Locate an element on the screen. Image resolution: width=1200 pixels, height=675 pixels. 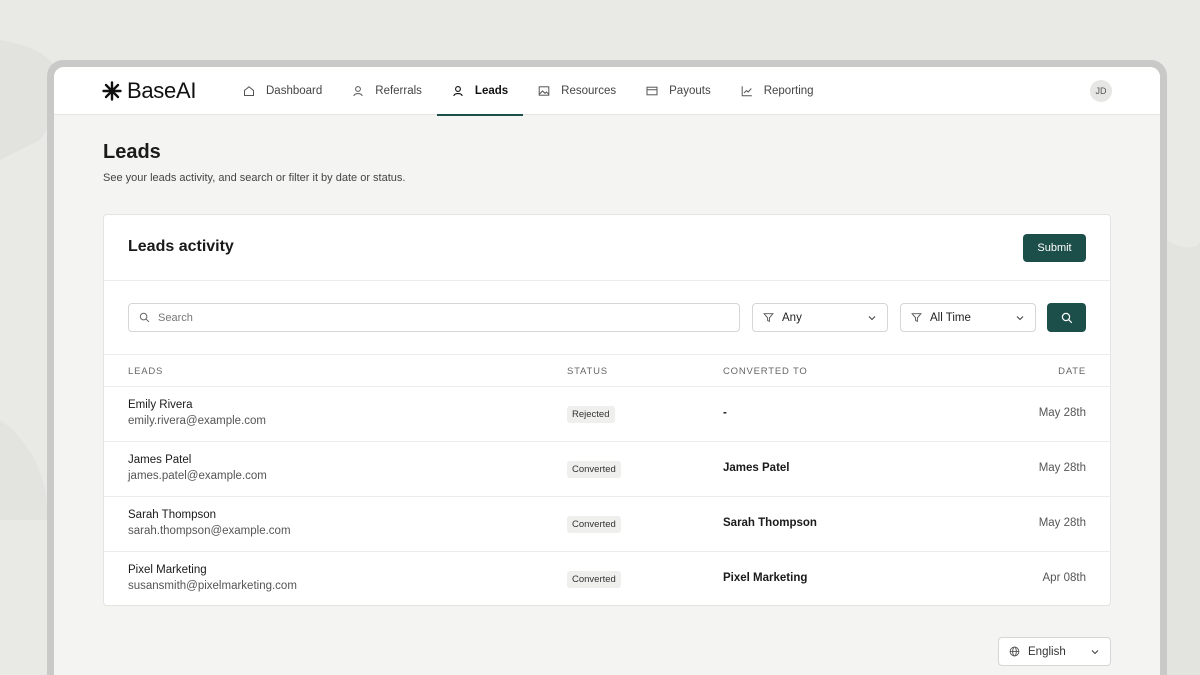
nav-label: Dashboard is located at coordinates (294, 91).